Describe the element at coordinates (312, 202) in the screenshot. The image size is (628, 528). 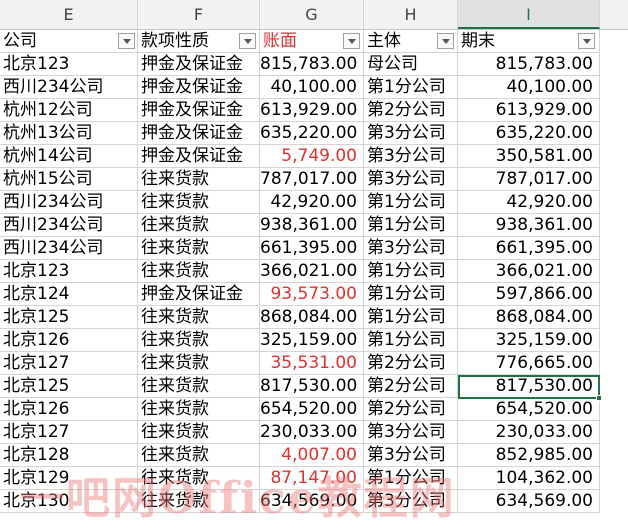
I see `cell-book: 42,920.00` at that location.